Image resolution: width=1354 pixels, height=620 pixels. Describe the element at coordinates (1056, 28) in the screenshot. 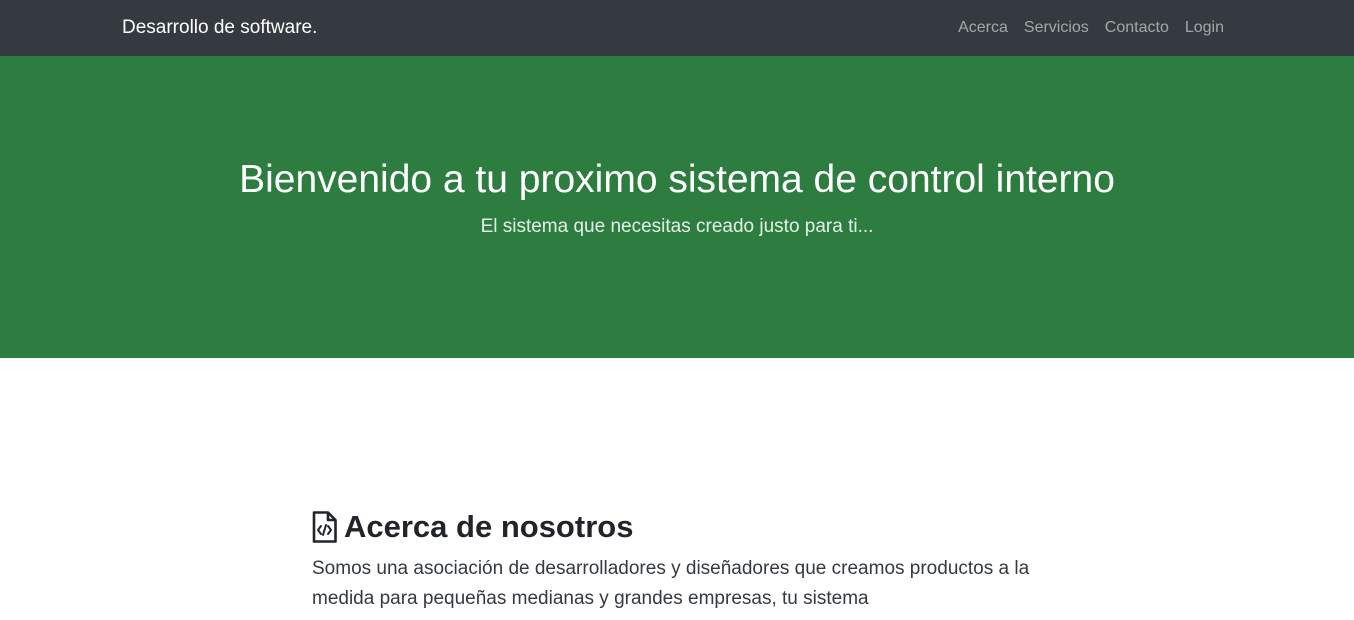

I see `nav-link-servicios: Servicios` at that location.